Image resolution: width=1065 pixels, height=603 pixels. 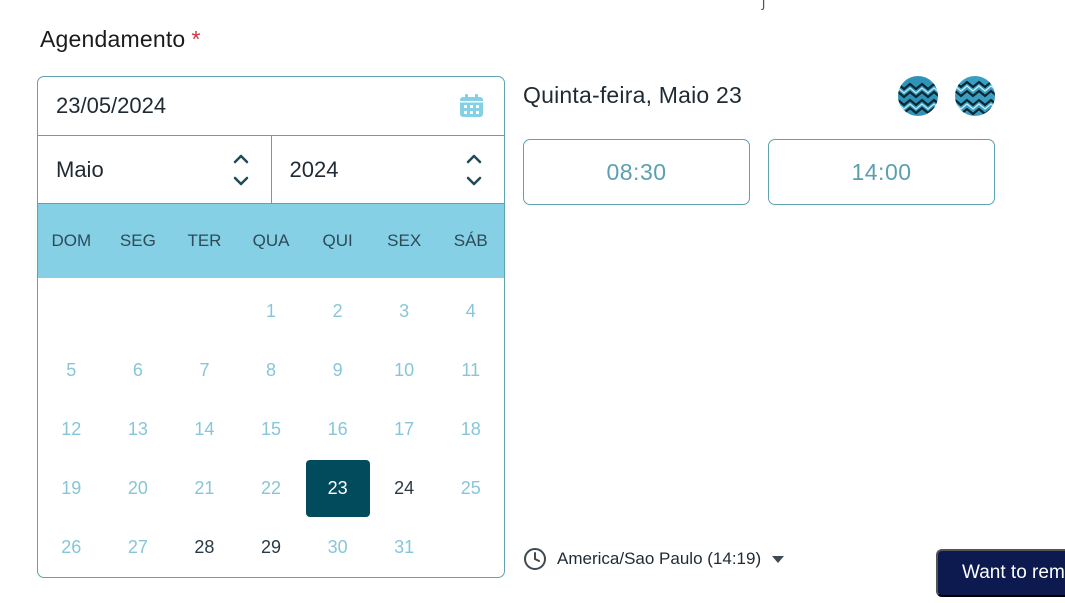 I want to click on calendar-day-number: 11, so click(x=471, y=370).